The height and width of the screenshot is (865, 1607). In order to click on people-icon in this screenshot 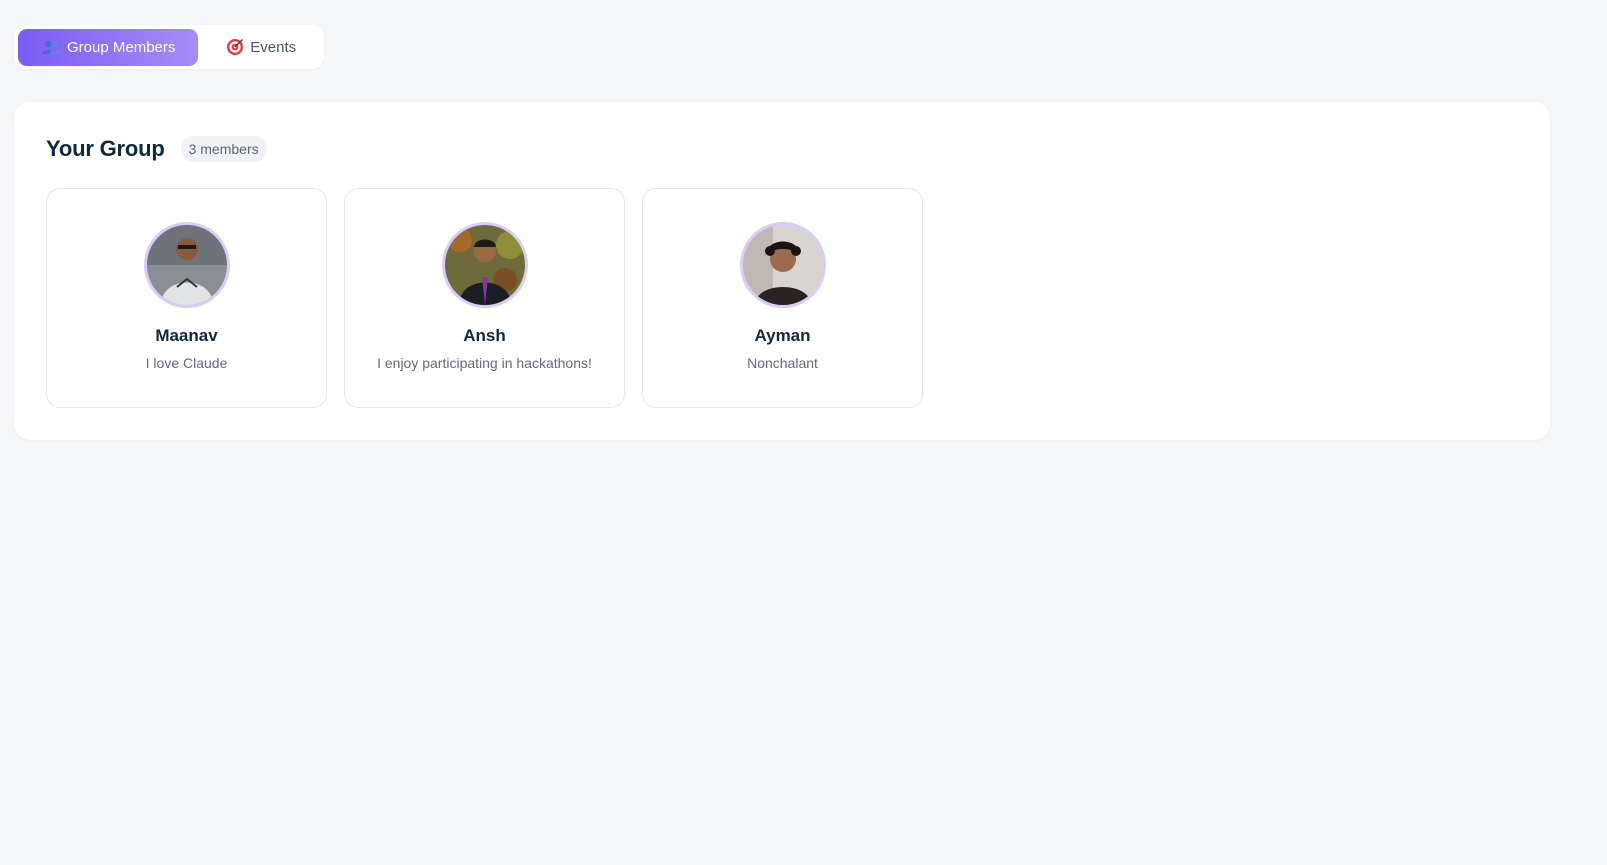, I will do `click(51, 47)`.